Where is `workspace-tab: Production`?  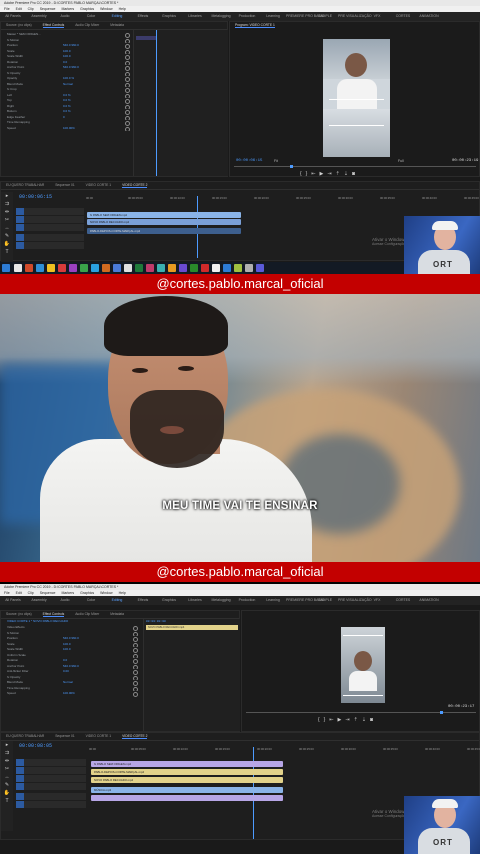
workspace-tab: Production is located at coordinates (247, 16).